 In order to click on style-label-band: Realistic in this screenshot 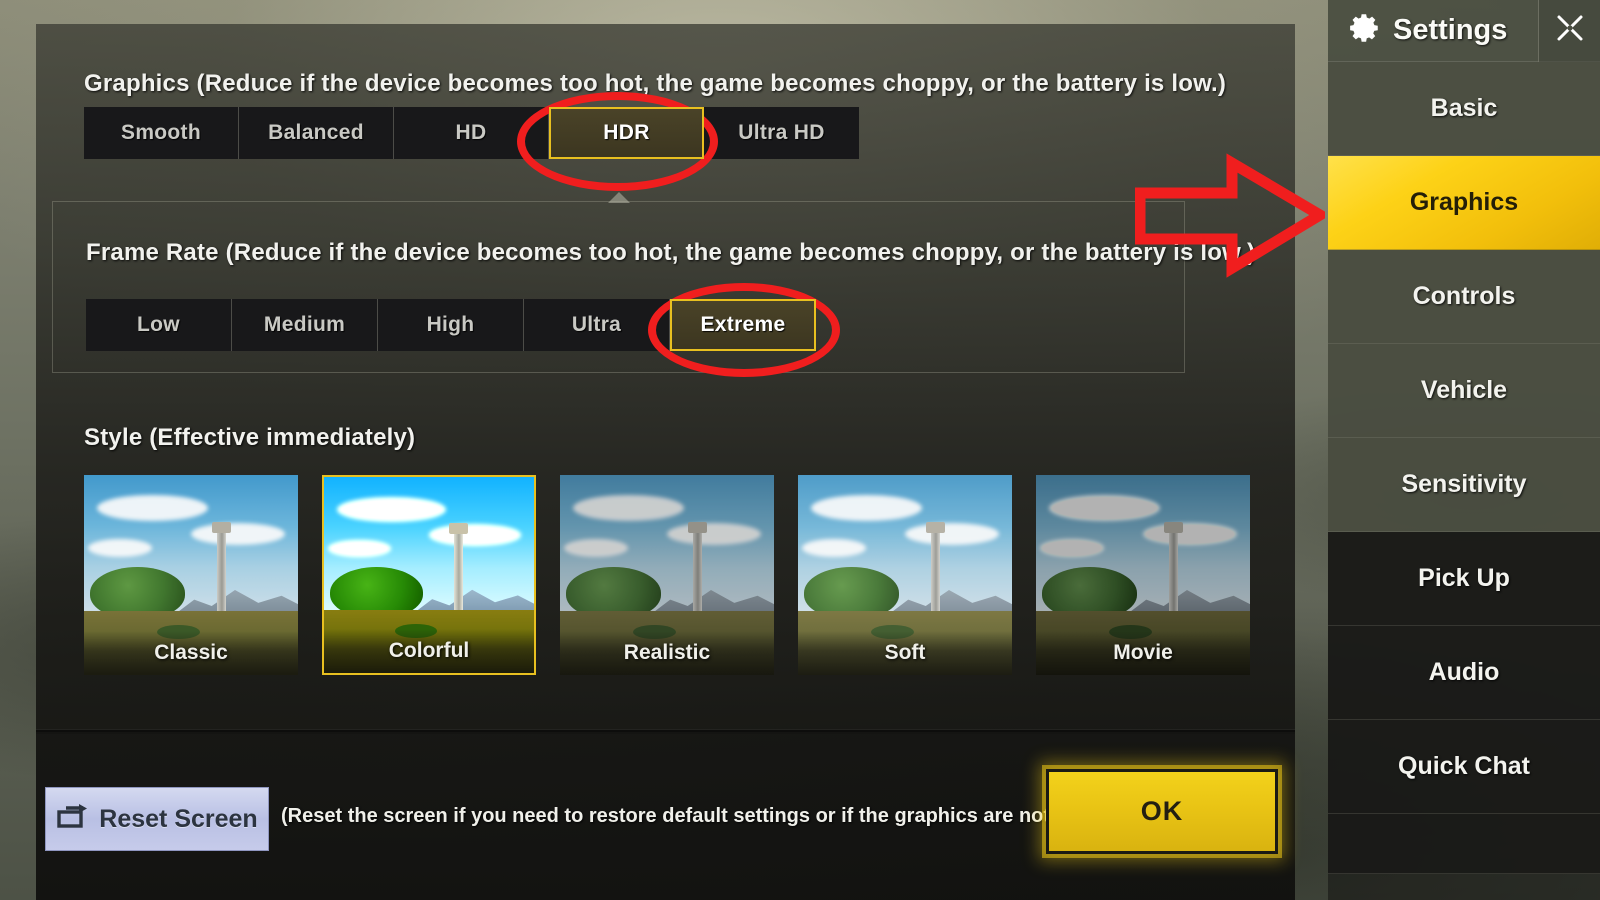, I will do `click(667, 653)`.